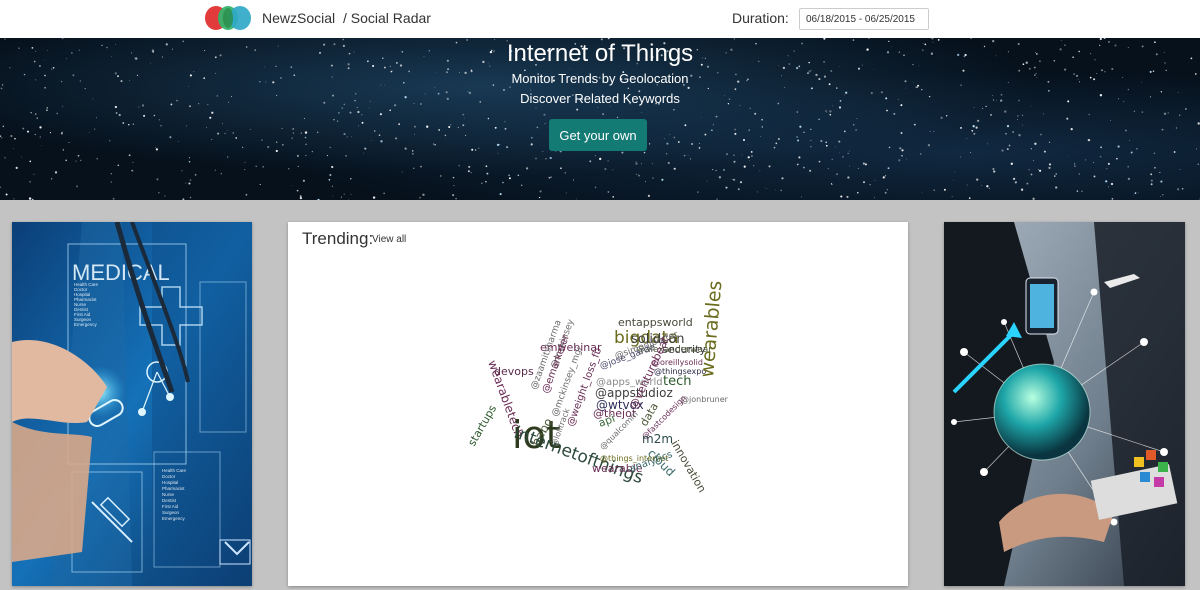 This screenshot has width=1200, height=590. Describe the element at coordinates (170, 482) in the screenshot. I see `svg-text: Hospital` at that location.